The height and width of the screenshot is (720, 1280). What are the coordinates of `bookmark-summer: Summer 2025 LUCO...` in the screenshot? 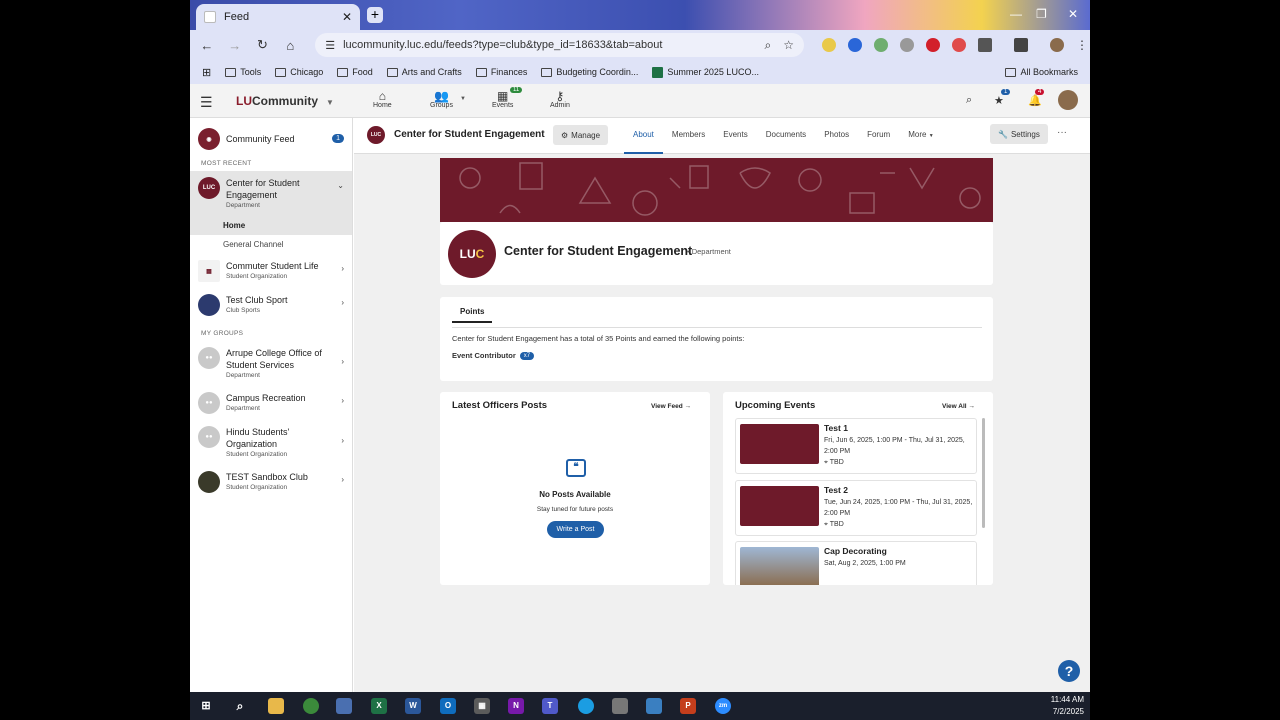 It's located at (705, 72).